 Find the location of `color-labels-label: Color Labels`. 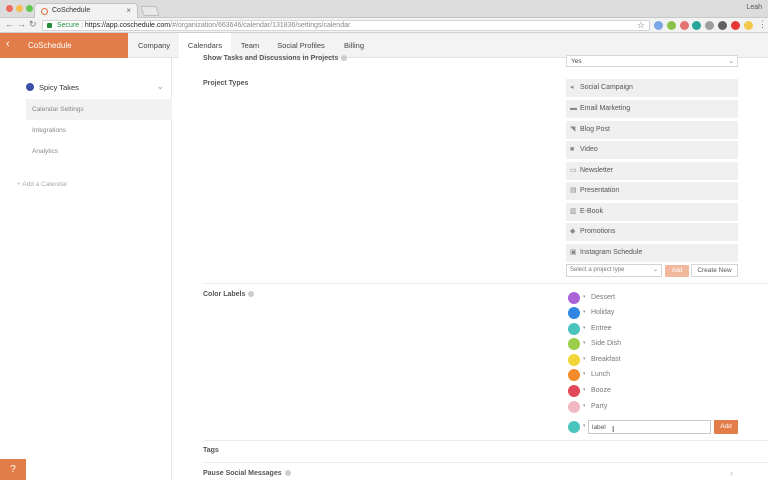

color-labels-label: Color Labels is located at coordinates (229, 294).